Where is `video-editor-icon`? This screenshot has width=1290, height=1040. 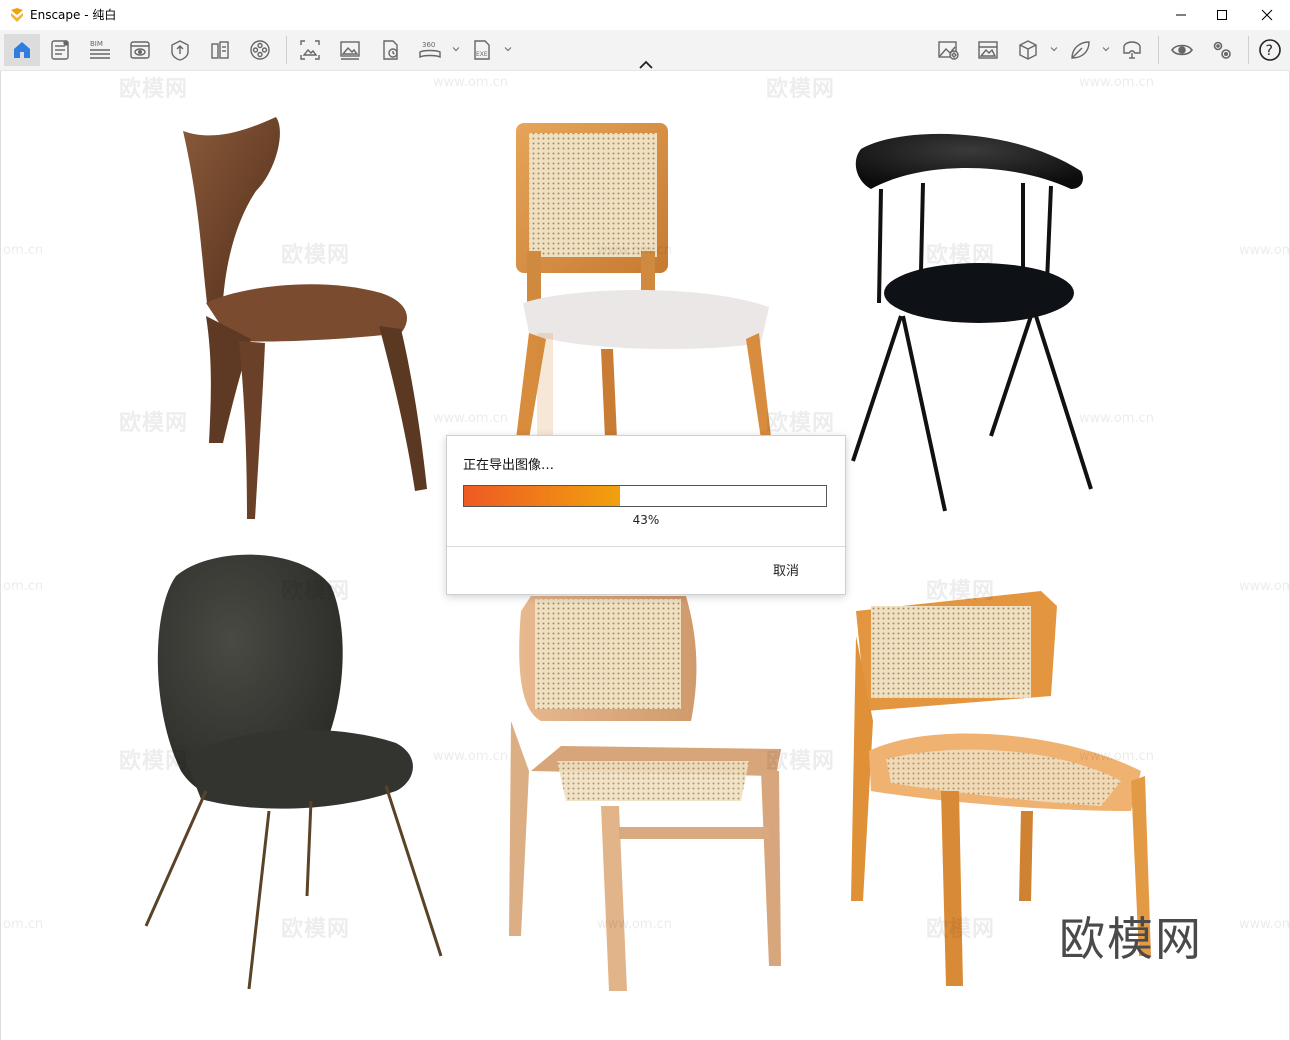
video-editor-icon is located at coordinates (260, 50).